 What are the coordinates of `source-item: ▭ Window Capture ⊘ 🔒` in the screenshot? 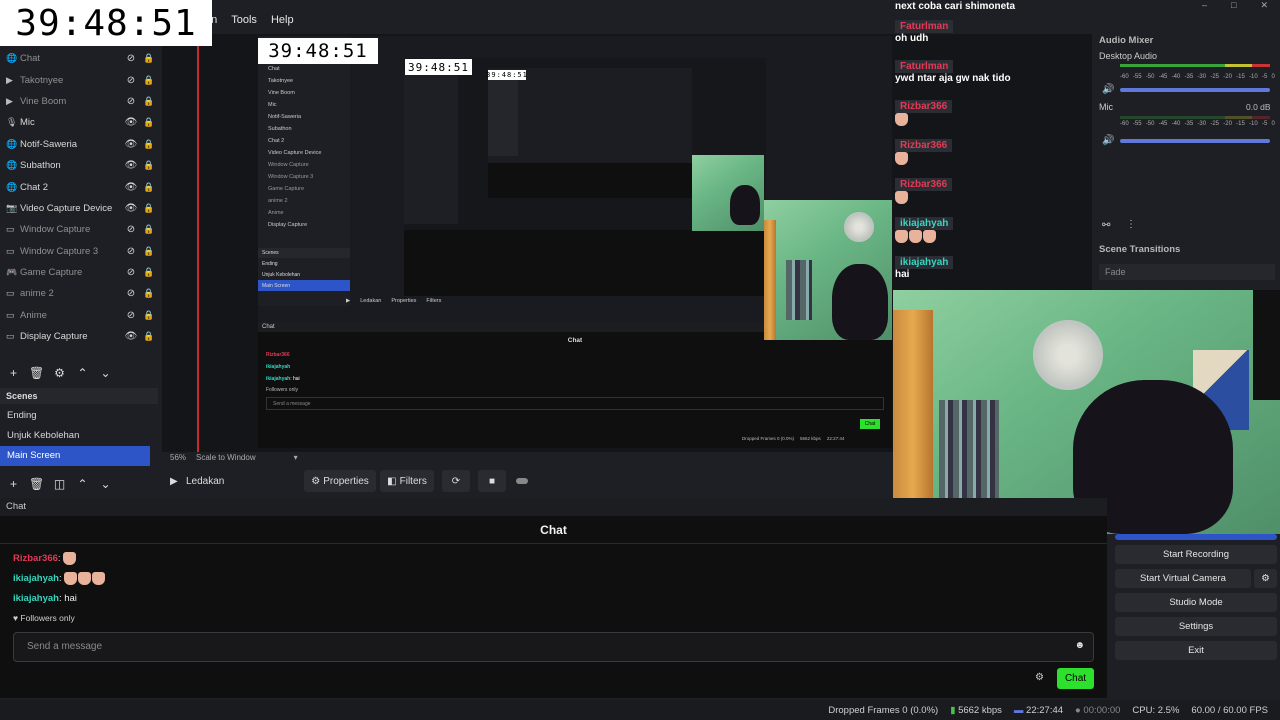 It's located at (79, 229).